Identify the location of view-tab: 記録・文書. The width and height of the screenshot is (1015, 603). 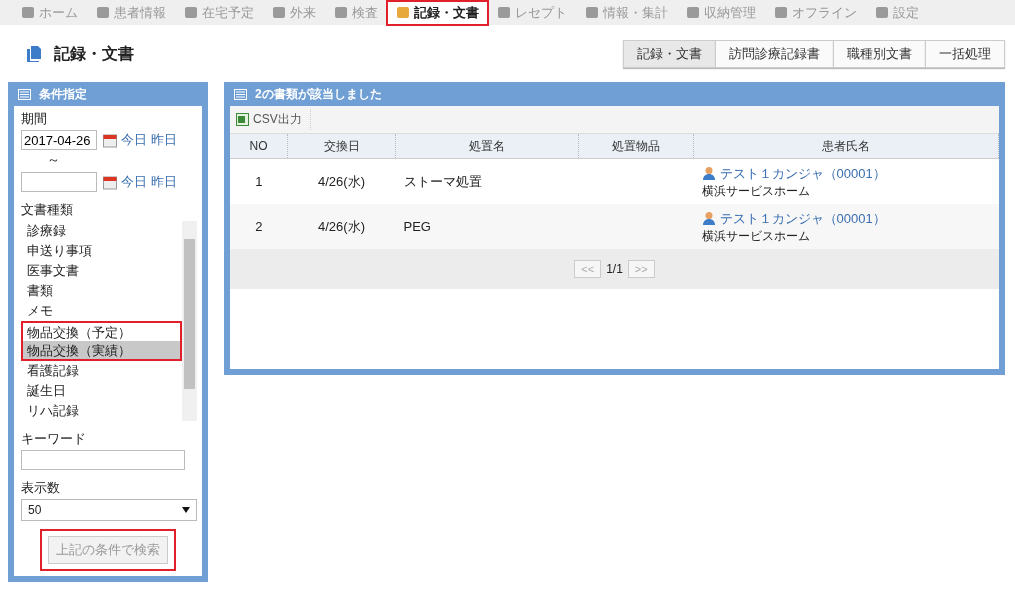
(669, 54).